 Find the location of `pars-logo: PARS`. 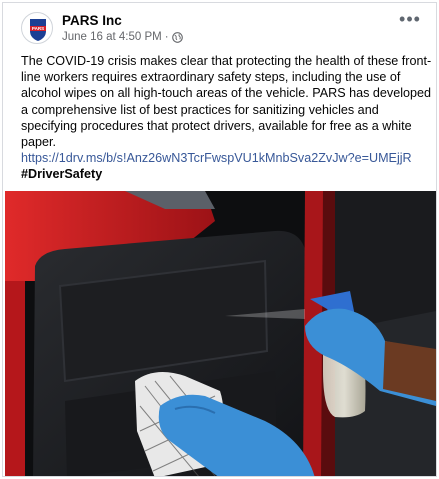

pars-logo: PARS is located at coordinates (38, 30).